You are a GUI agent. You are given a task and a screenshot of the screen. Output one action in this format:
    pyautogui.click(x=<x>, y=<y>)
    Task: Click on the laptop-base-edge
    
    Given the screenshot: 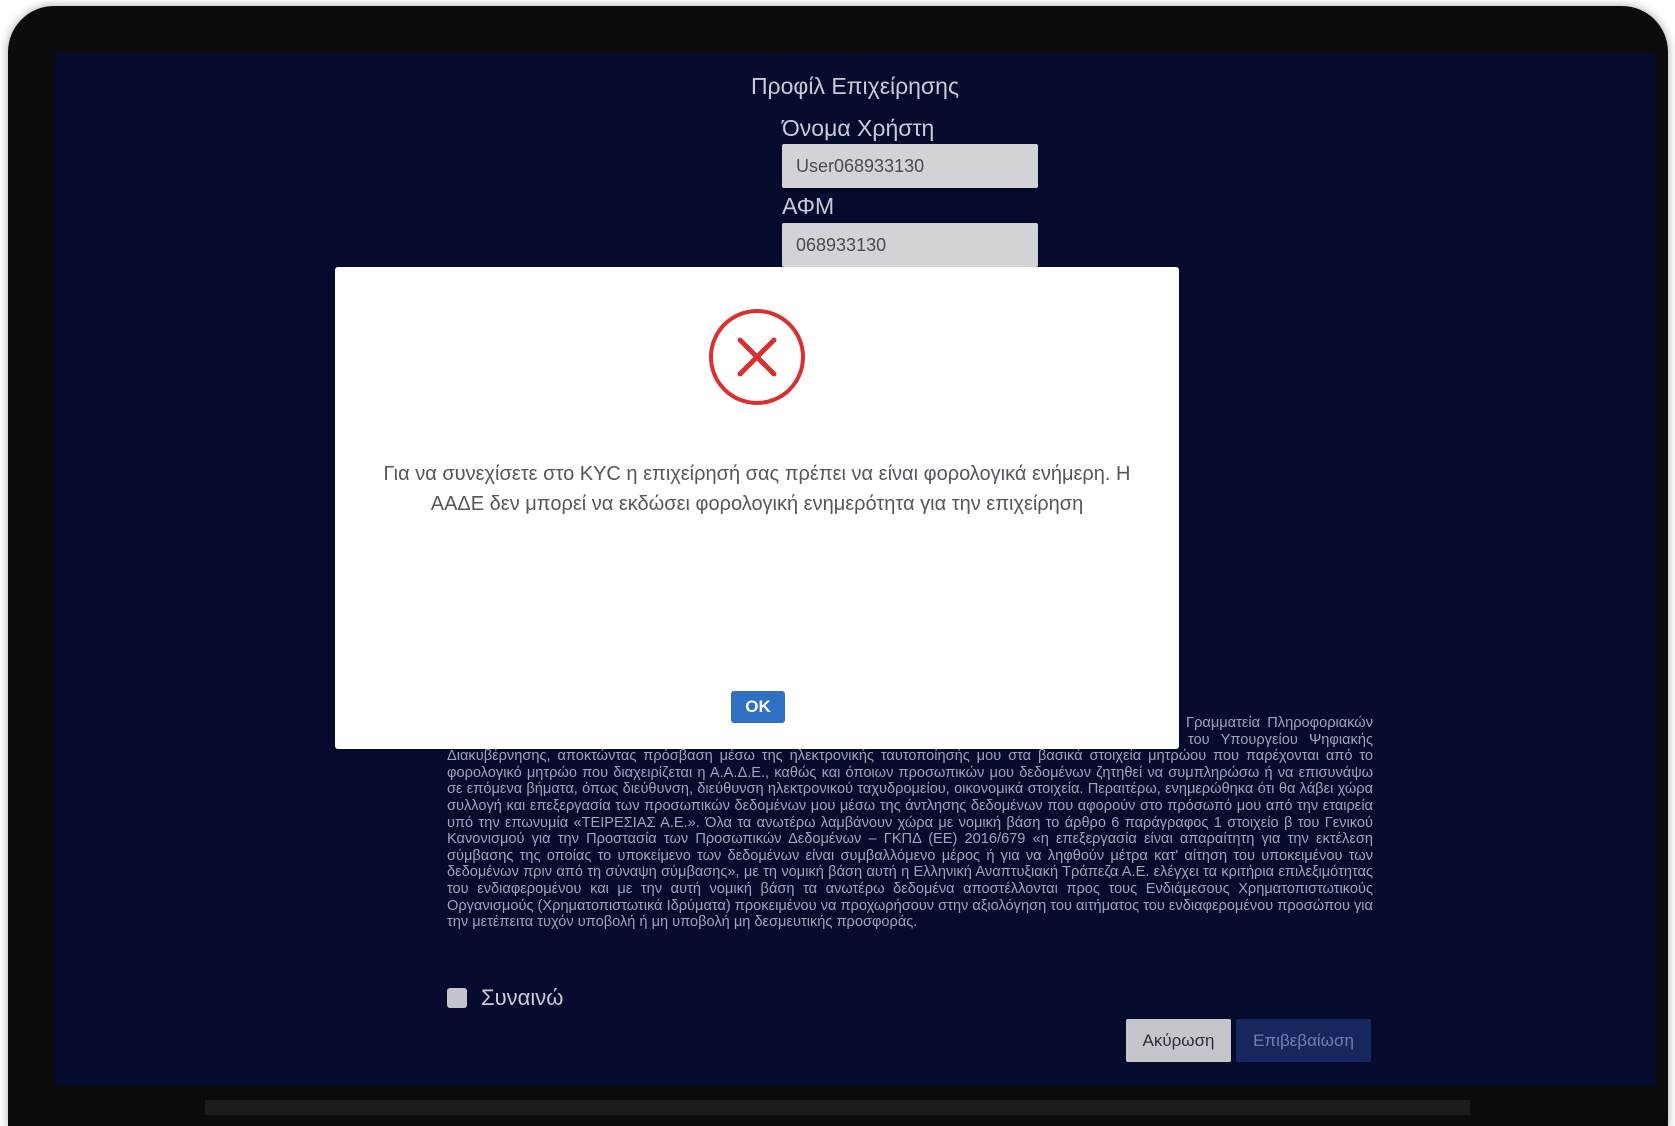 What is the action you would take?
    pyautogui.click(x=837, y=1107)
    